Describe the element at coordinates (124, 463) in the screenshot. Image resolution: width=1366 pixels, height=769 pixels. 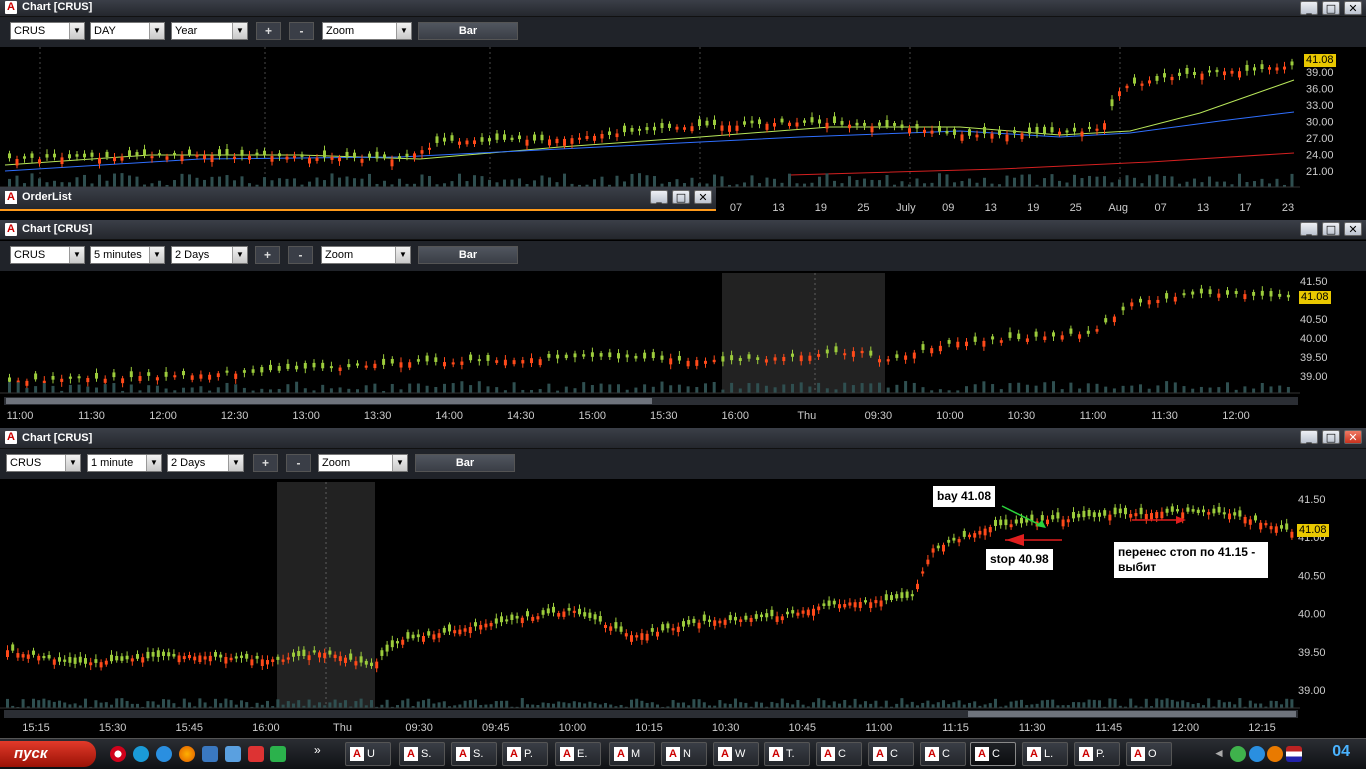
I see `interval-select: 1 minute ▼` at that location.